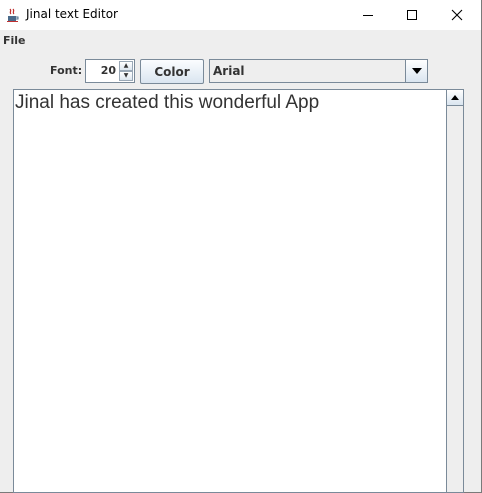 The height and width of the screenshot is (493, 482). I want to click on close-icon, so click(457, 15).